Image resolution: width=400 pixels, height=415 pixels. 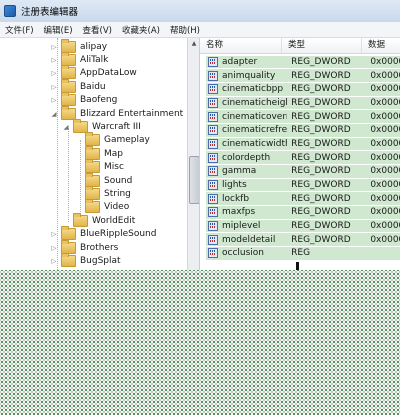 What do you see at coordinates (200, 11) in the screenshot?
I see `title-bar: 注册表编辑器` at bounding box center [200, 11].